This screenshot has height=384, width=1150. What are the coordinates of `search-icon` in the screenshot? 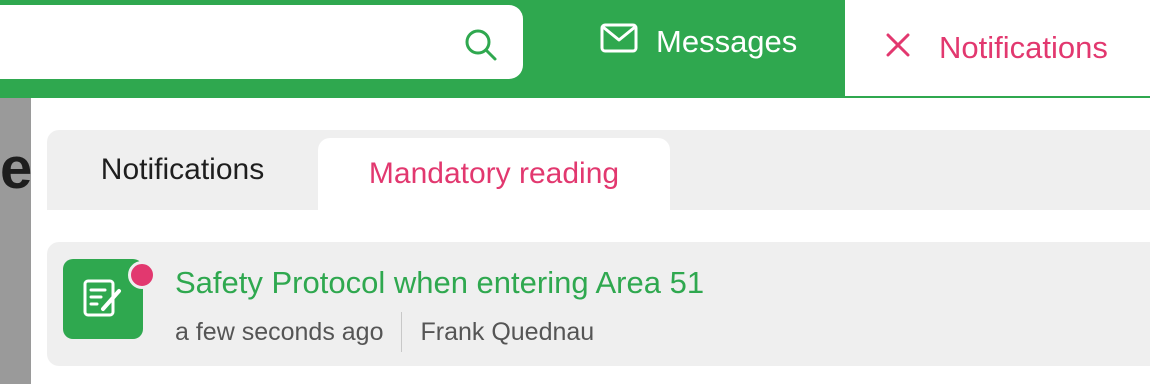 It's located at (481, 45).